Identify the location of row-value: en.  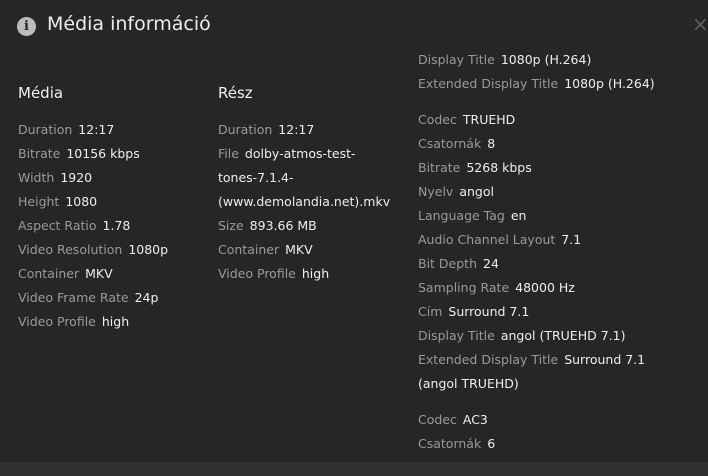
(518, 215).